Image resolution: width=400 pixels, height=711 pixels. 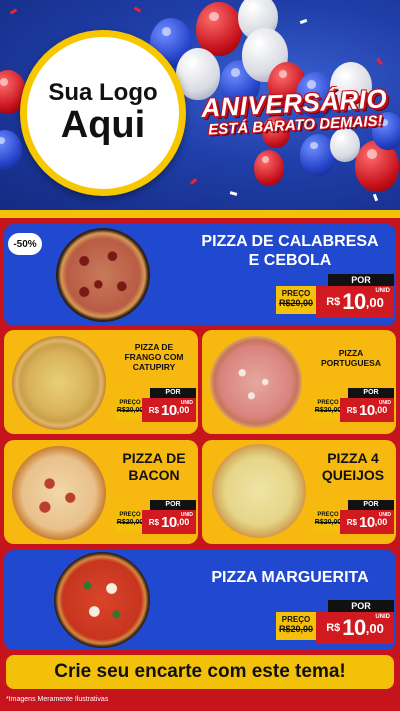 I want to click on product-name-line1: PIZZA 4, so click(x=353, y=458).